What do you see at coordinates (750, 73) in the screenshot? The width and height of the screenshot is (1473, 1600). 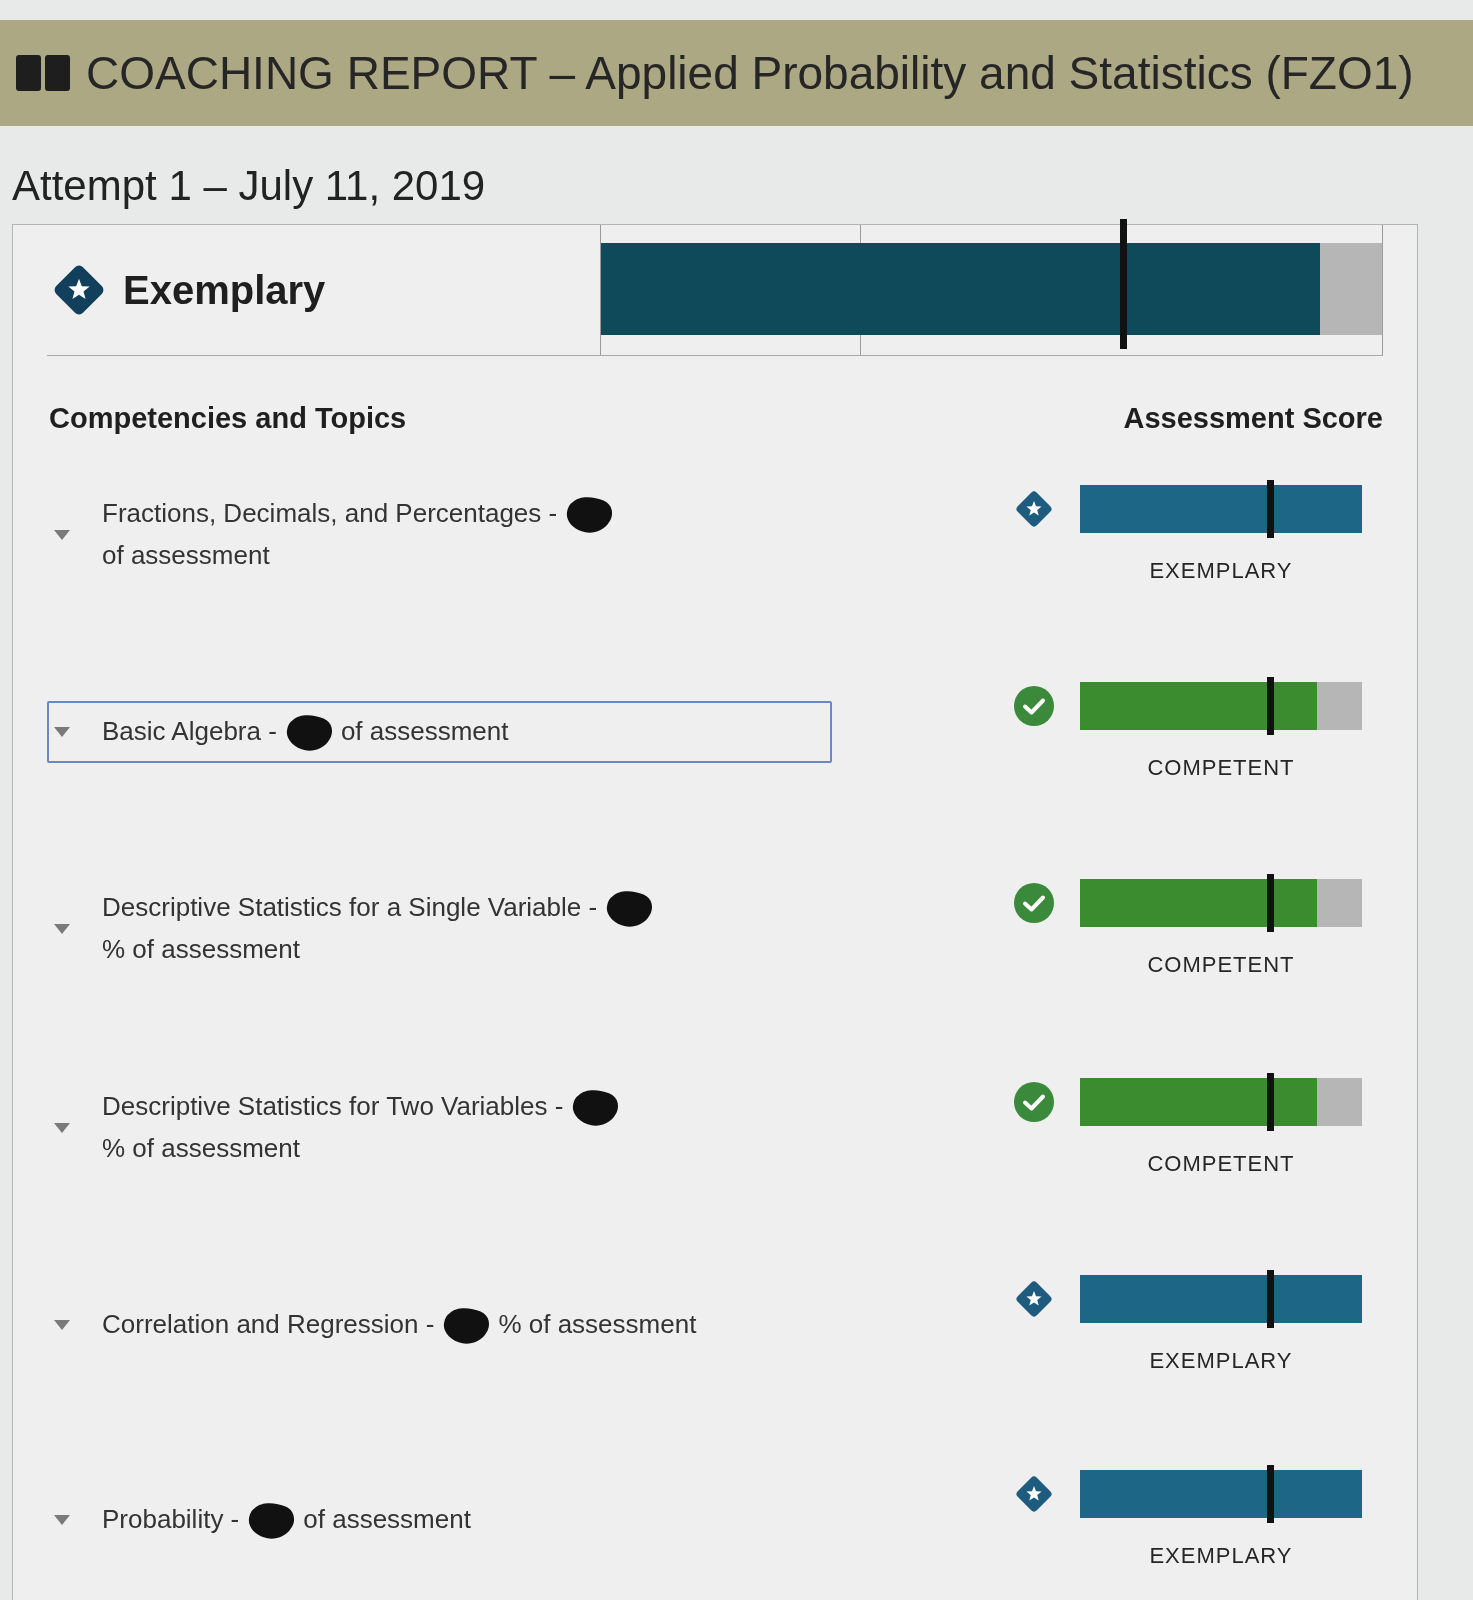 I see `report-title: COACHING REPORT – Applied Probability and Statistics (FZO1)` at bounding box center [750, 73].